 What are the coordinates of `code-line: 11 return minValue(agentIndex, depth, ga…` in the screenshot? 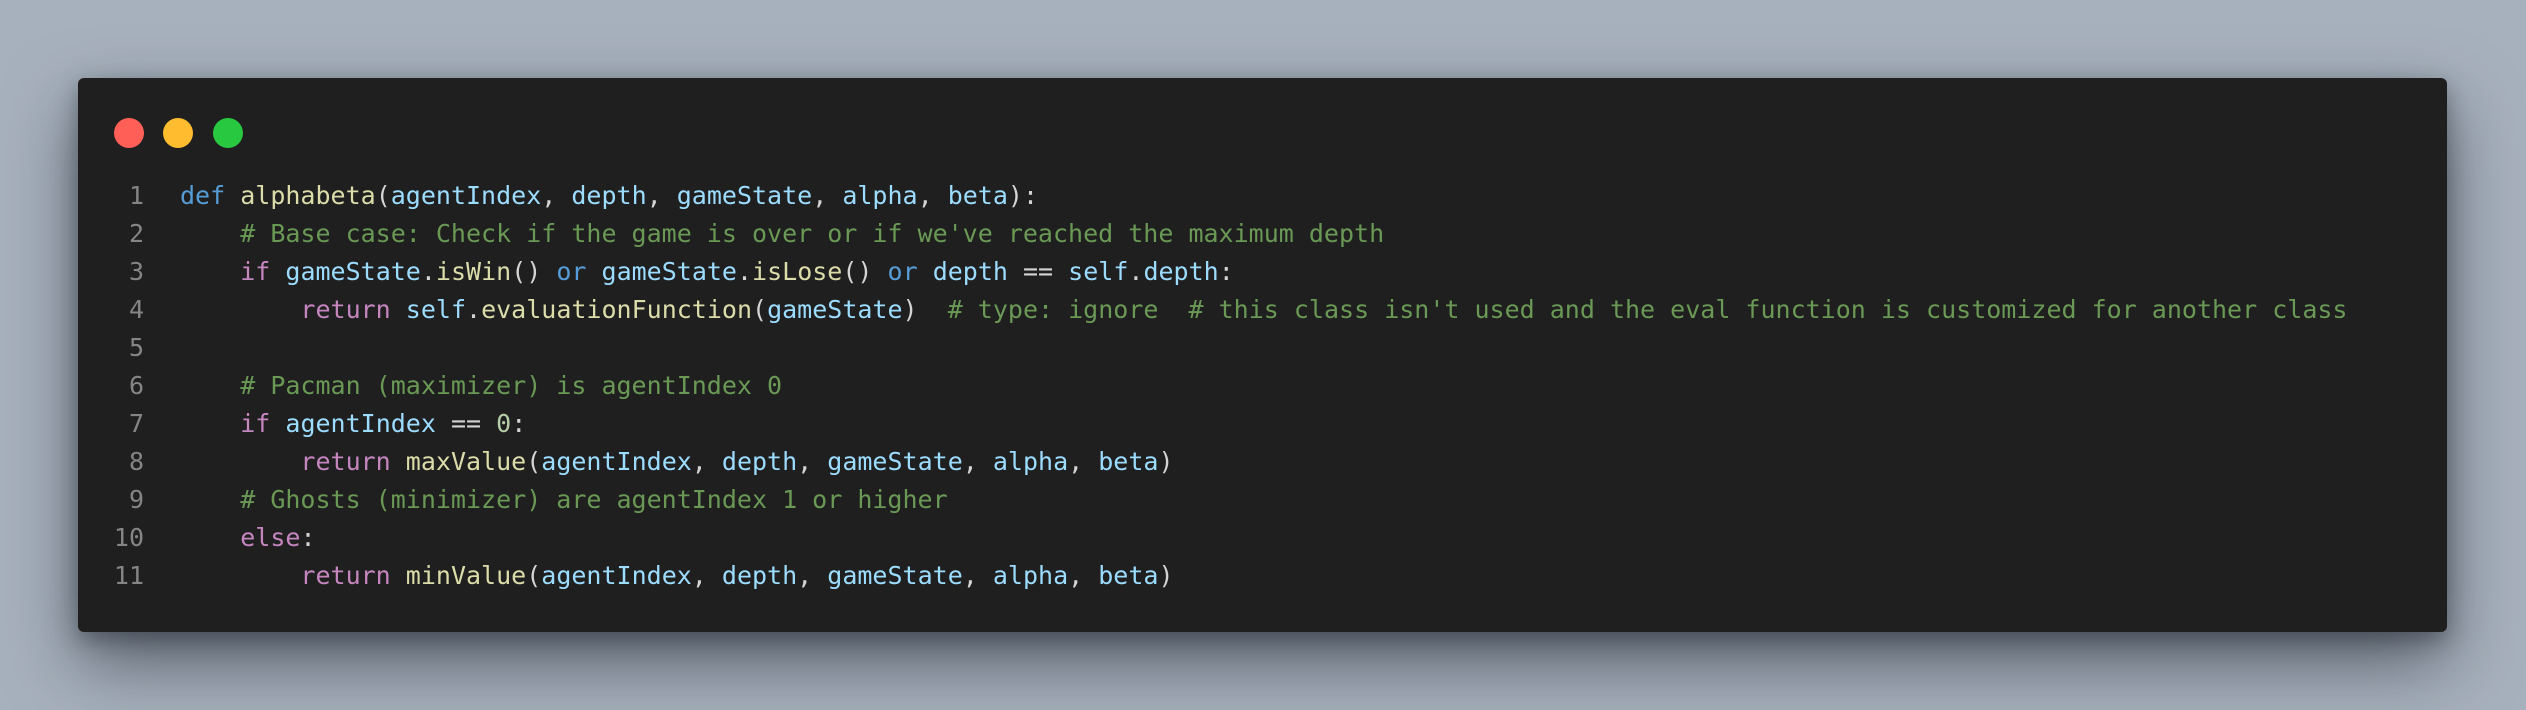 It's located at (1262, 576).